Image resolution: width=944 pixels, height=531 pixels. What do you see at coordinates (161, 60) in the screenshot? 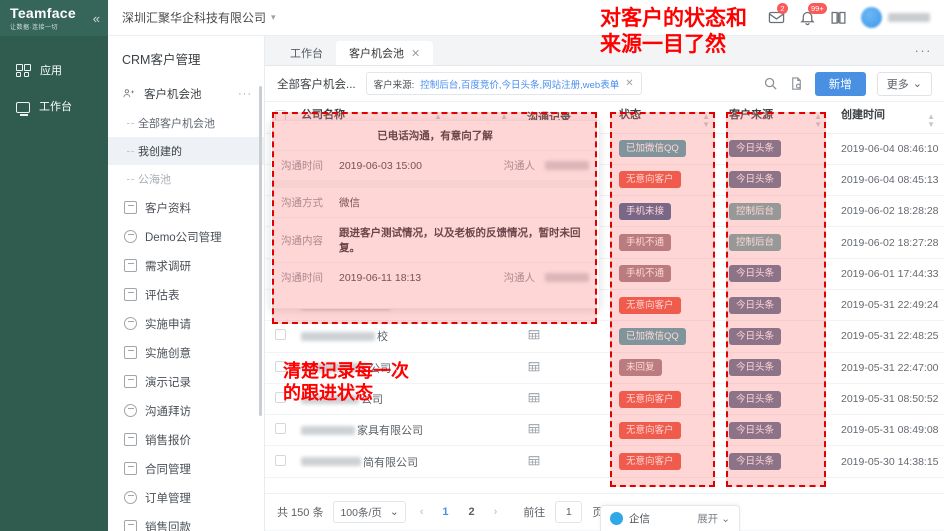
I see `nav-title: CRM客户管理` at bounding box center [161, 60].